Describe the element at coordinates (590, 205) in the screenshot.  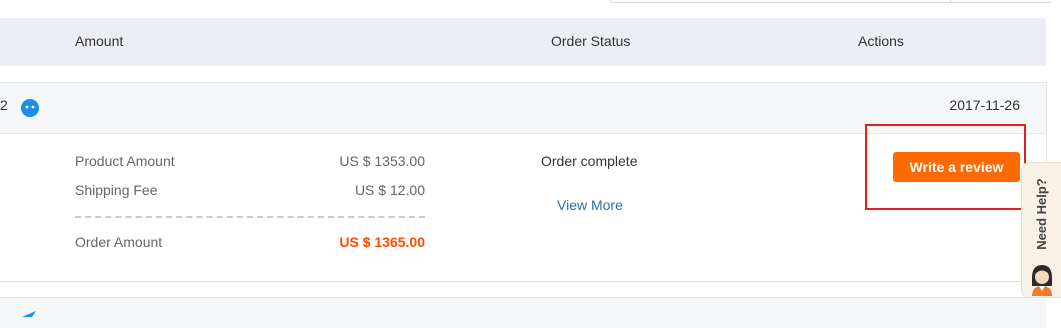
I see `view-more-link: View More` at that location.